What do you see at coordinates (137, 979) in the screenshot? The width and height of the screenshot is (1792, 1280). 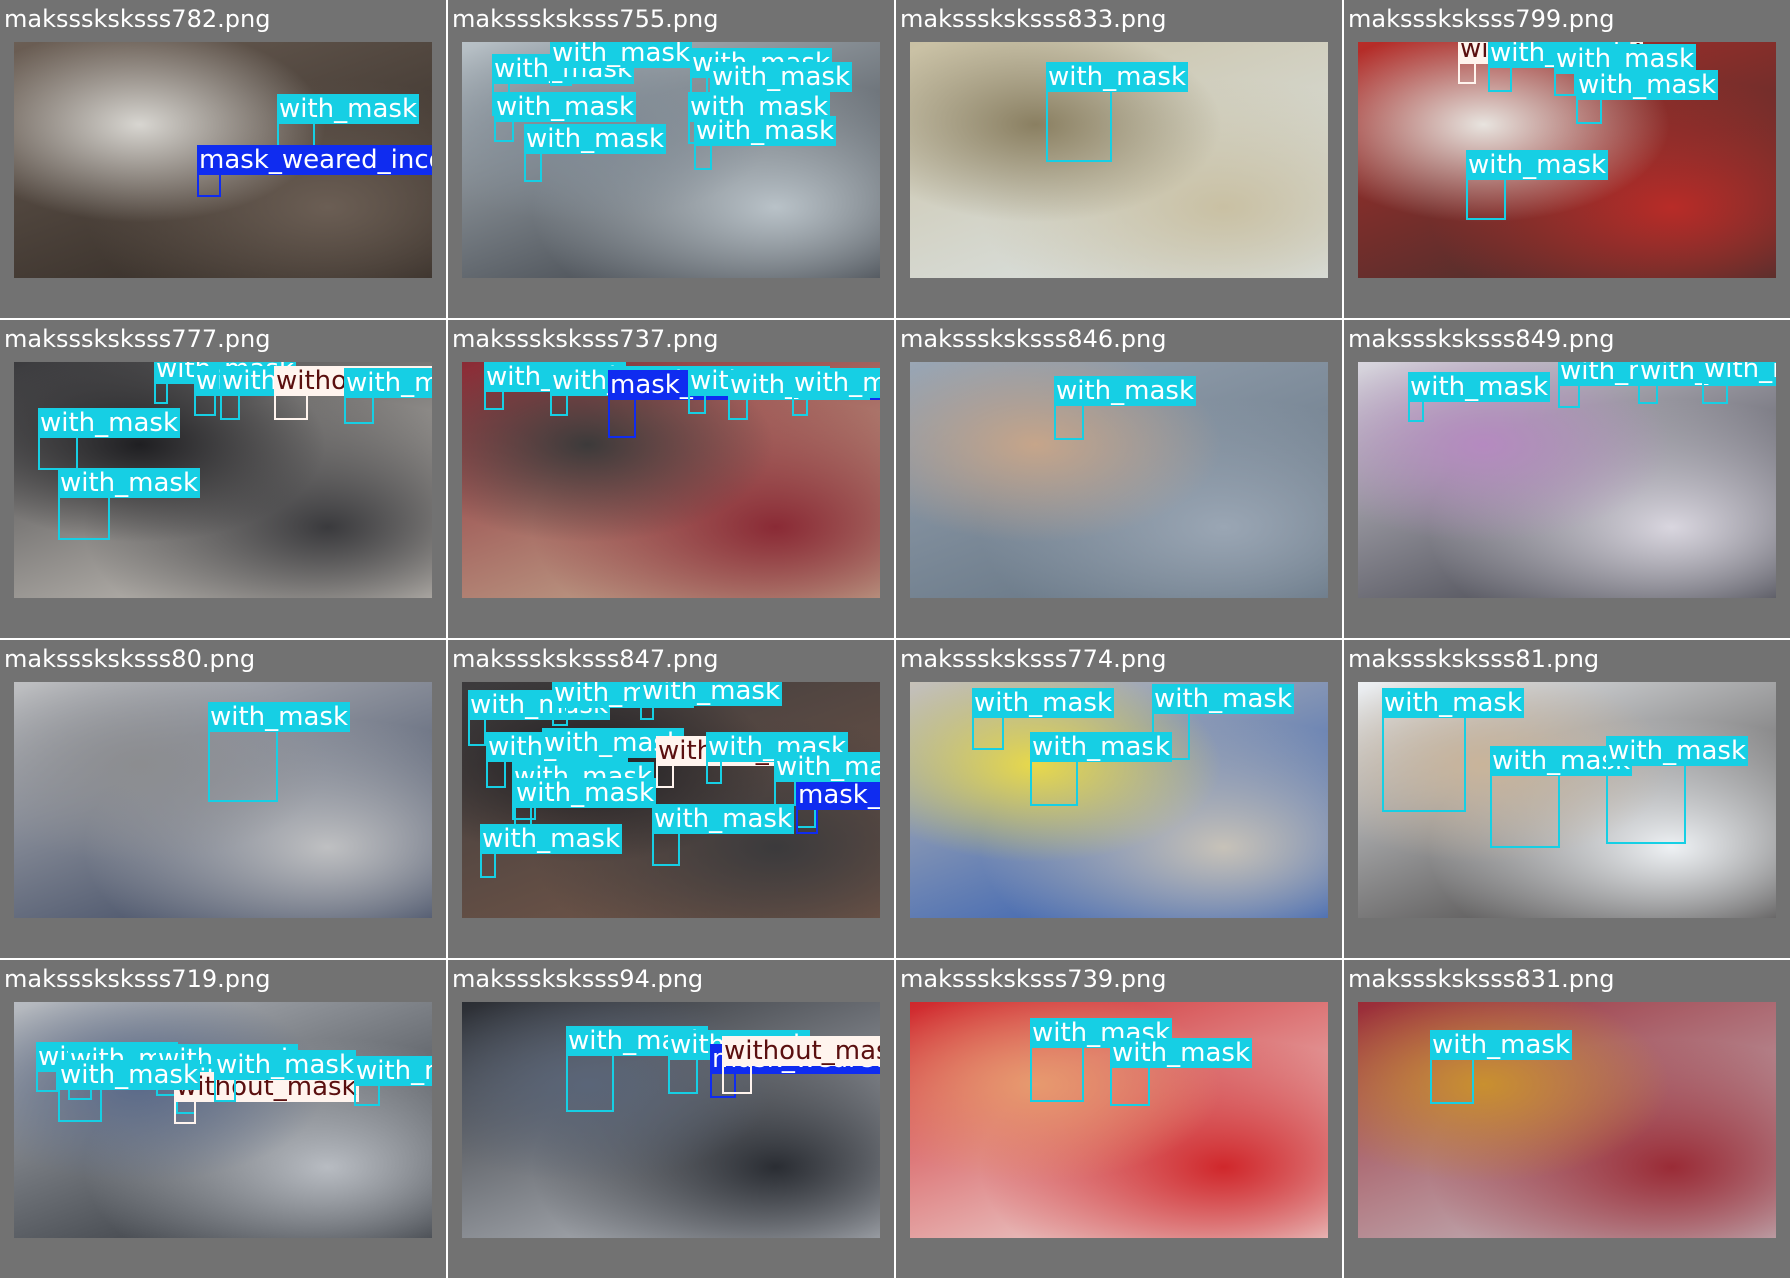 I see `tile-filename: maksssksksss719.png` at bounding box center [137, 979].